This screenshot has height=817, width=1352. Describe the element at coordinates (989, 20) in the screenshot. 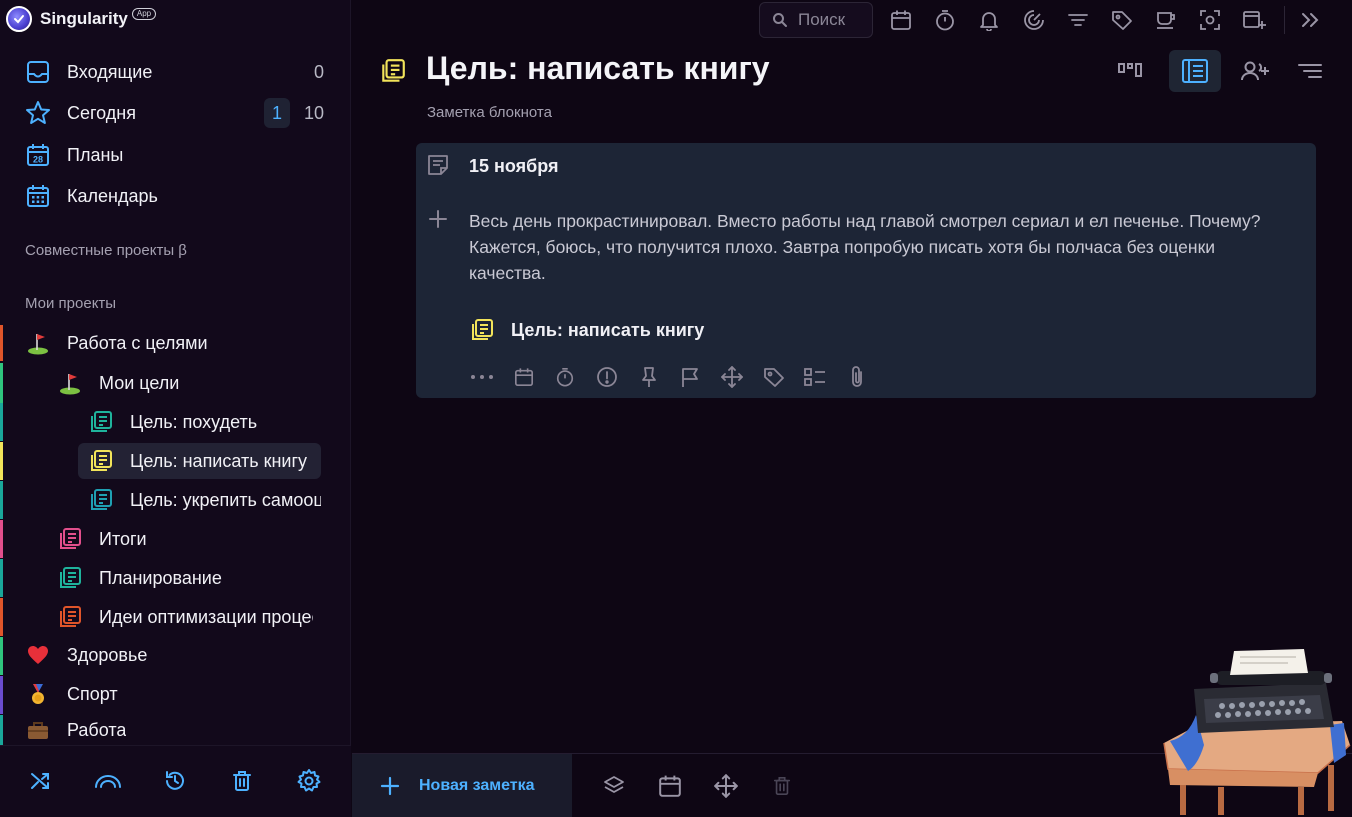

I see `bell-icon` at that location.